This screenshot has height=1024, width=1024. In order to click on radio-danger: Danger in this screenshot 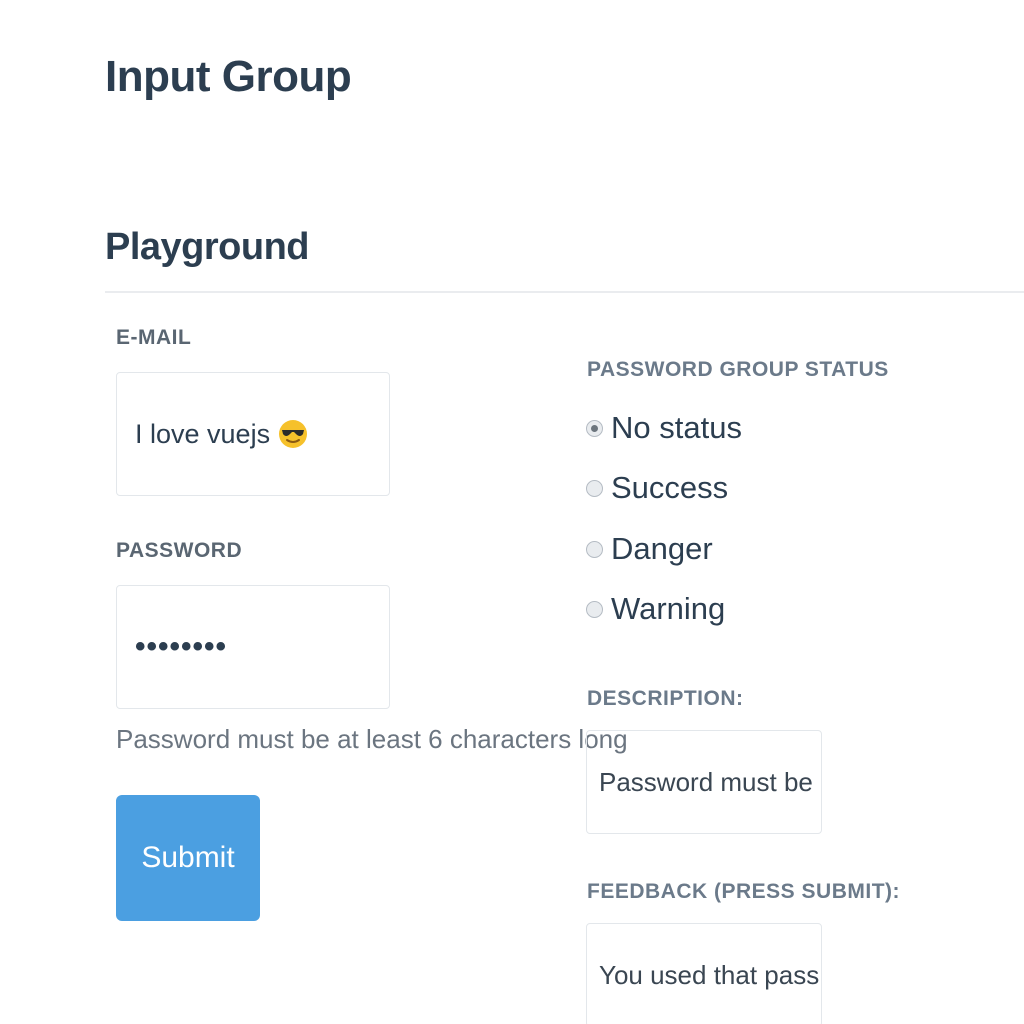, I will do `click(649, 549)`.